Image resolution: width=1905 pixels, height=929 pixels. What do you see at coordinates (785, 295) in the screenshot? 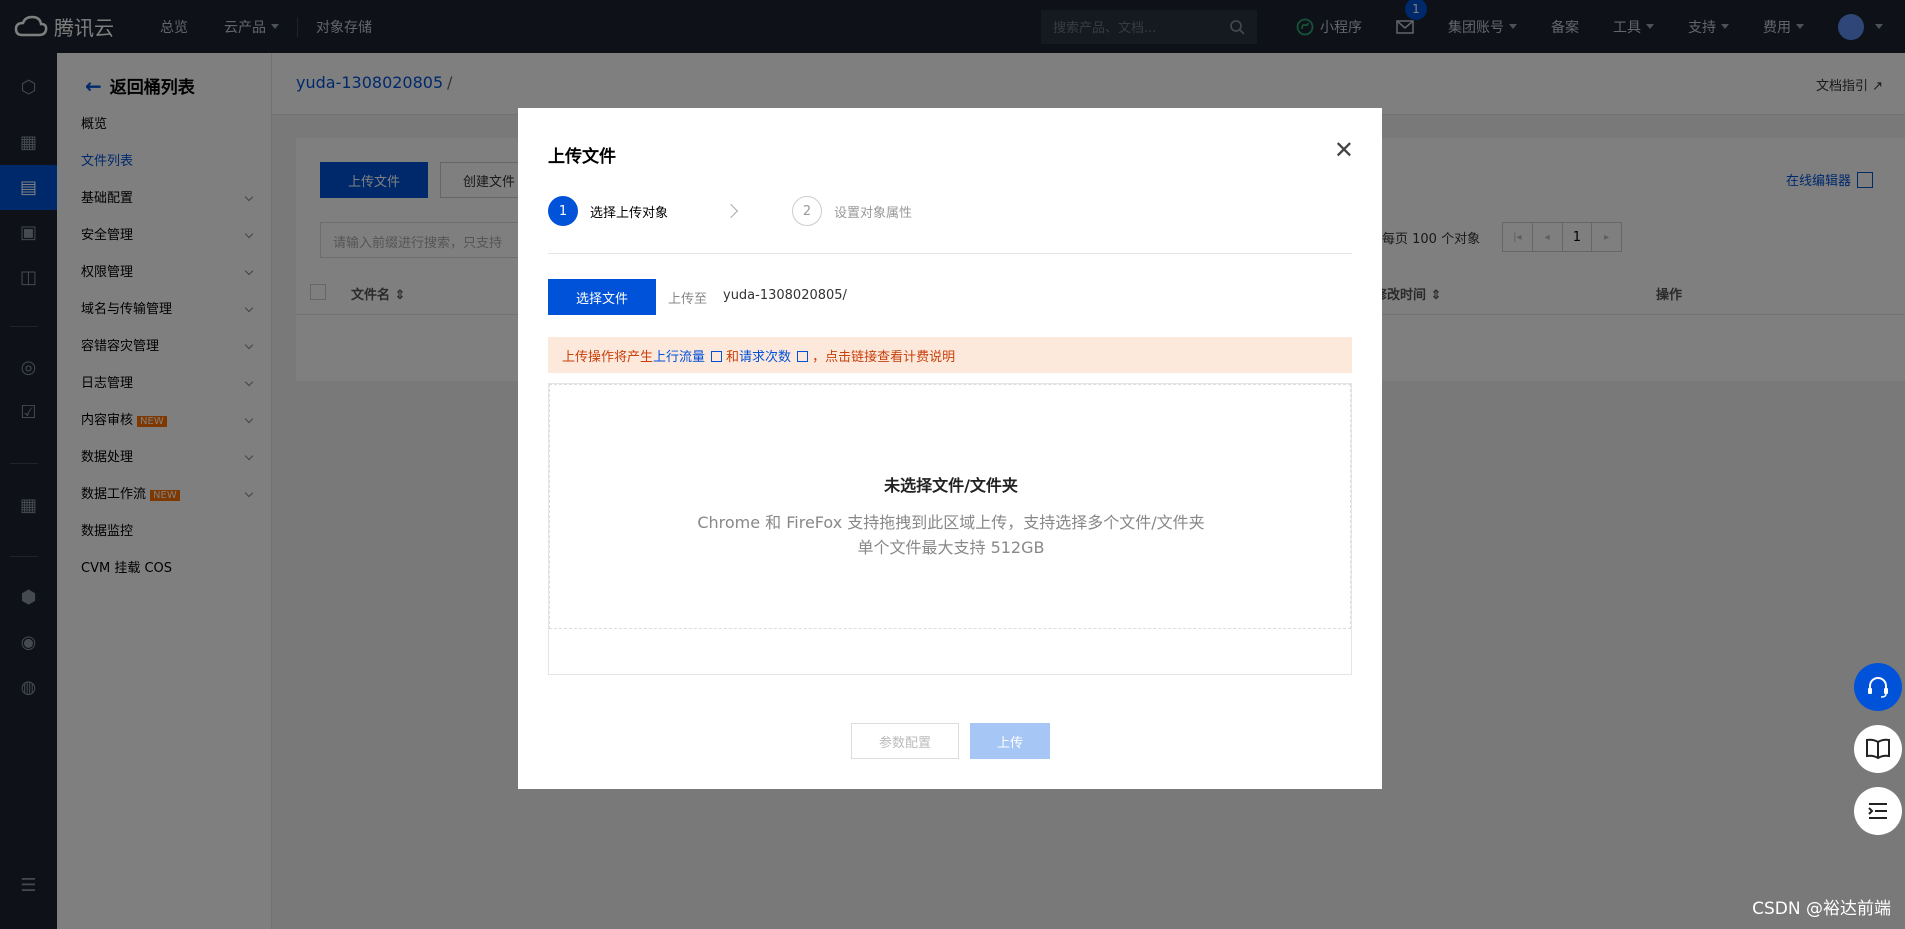
I see `upload-path: yuda-1308020805/` at bounding box center [785, 295].